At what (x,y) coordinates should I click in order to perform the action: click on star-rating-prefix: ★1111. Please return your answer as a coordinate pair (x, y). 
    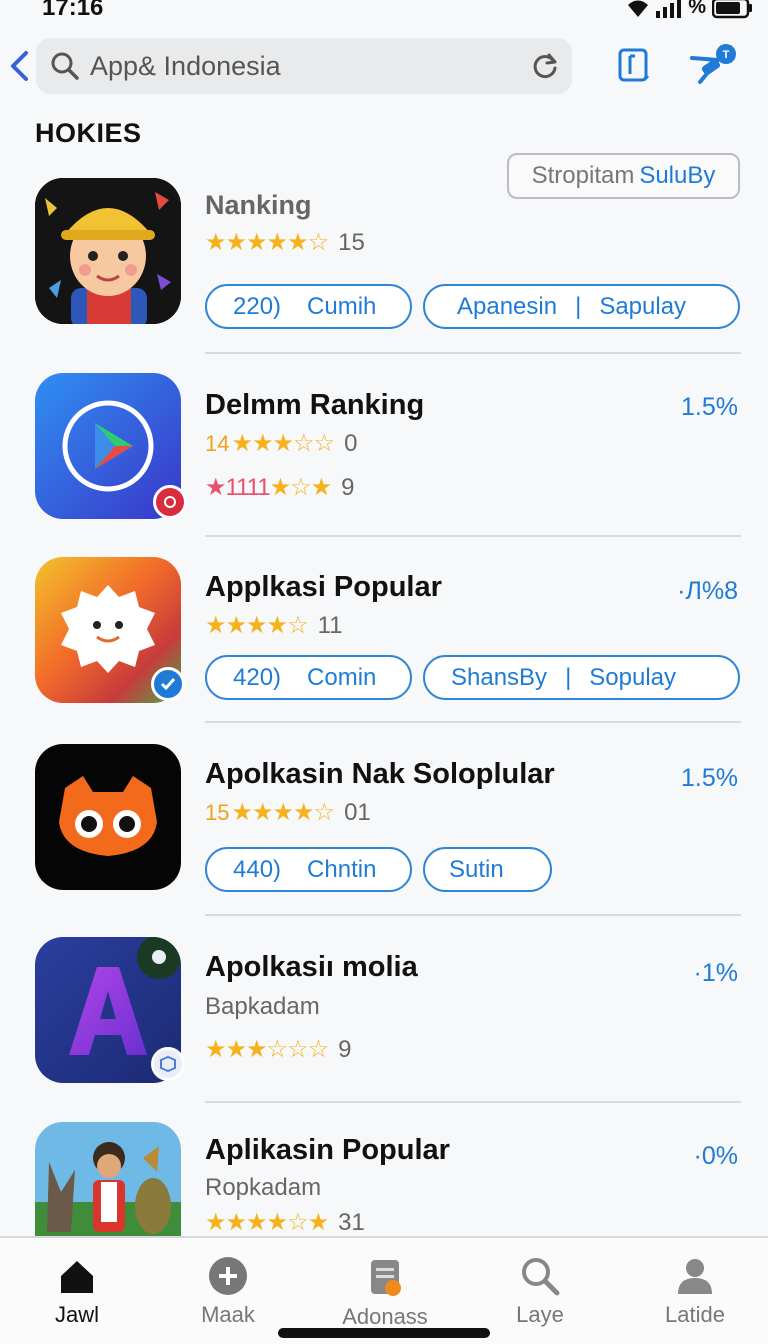
    Looking at the image, I should click on (238, 487).